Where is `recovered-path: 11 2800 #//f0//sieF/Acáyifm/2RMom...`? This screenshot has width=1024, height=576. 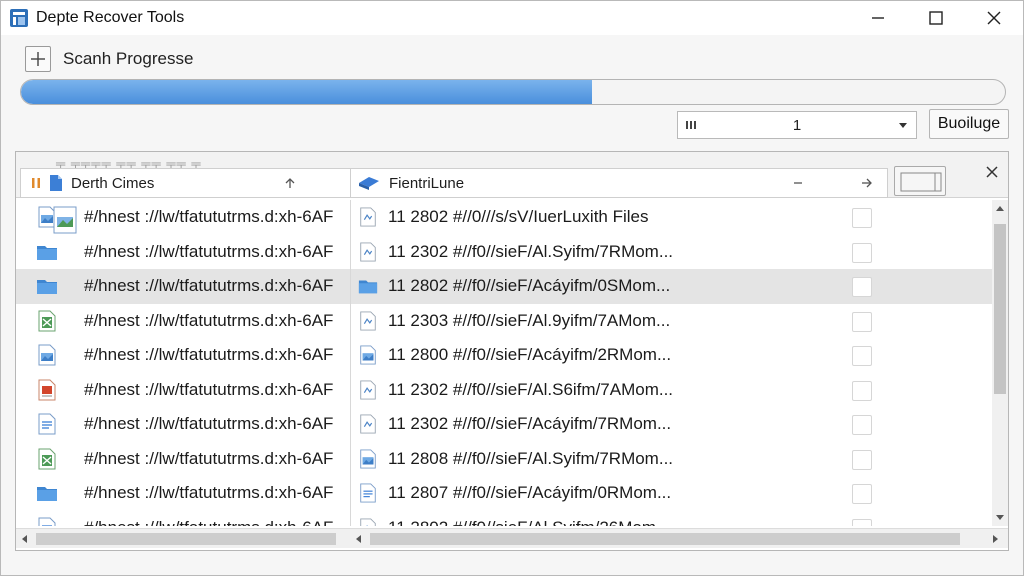
recovered-path: 11 2800 #//f0//sieF/Acáyifm/2RMom... is located at coordinates (530, 354).